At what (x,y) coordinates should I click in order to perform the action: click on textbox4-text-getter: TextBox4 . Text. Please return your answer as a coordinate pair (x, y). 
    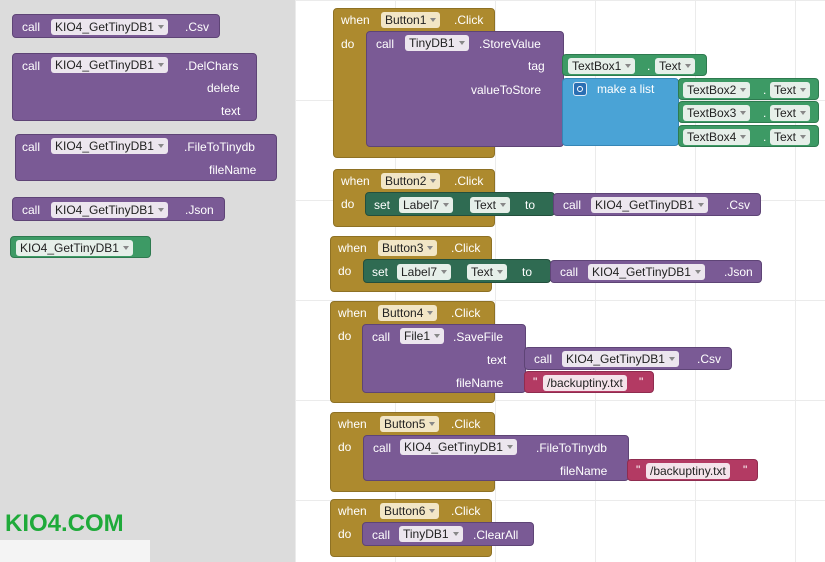
    Looking at the image, I should click on (748, 136).